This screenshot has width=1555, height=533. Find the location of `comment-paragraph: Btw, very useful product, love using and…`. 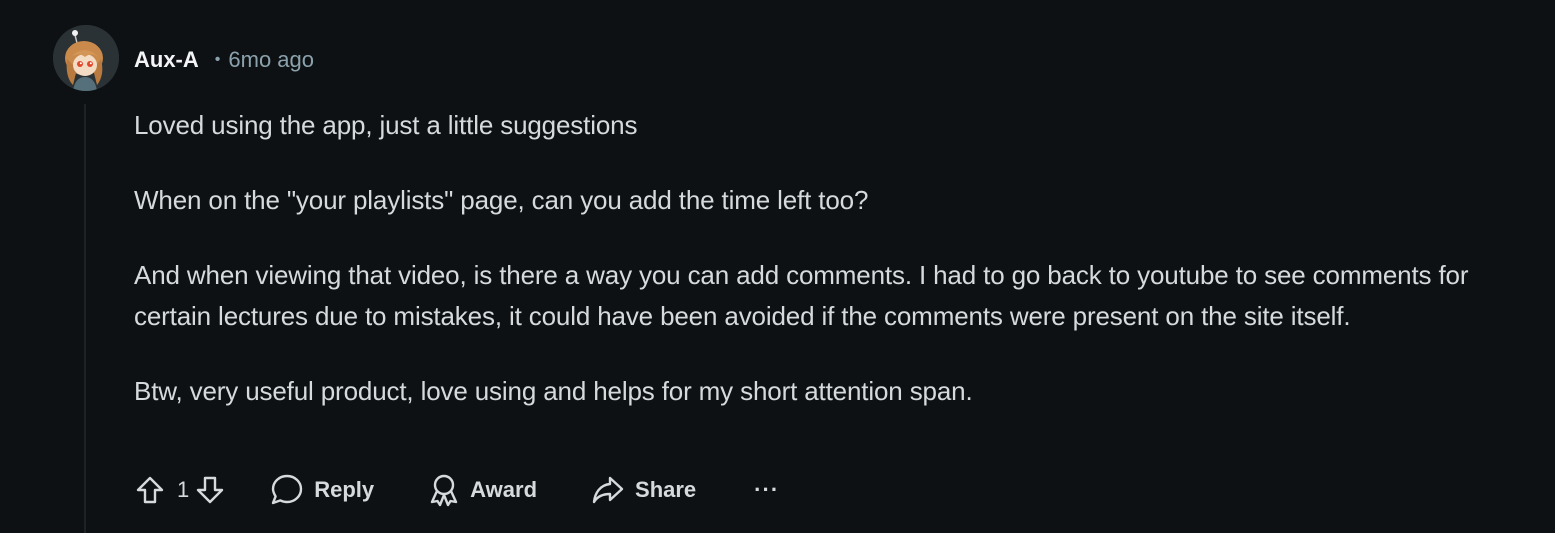

comment-paragraph: Btw, very useful product, love using and… is located at coordinates (553, 391).